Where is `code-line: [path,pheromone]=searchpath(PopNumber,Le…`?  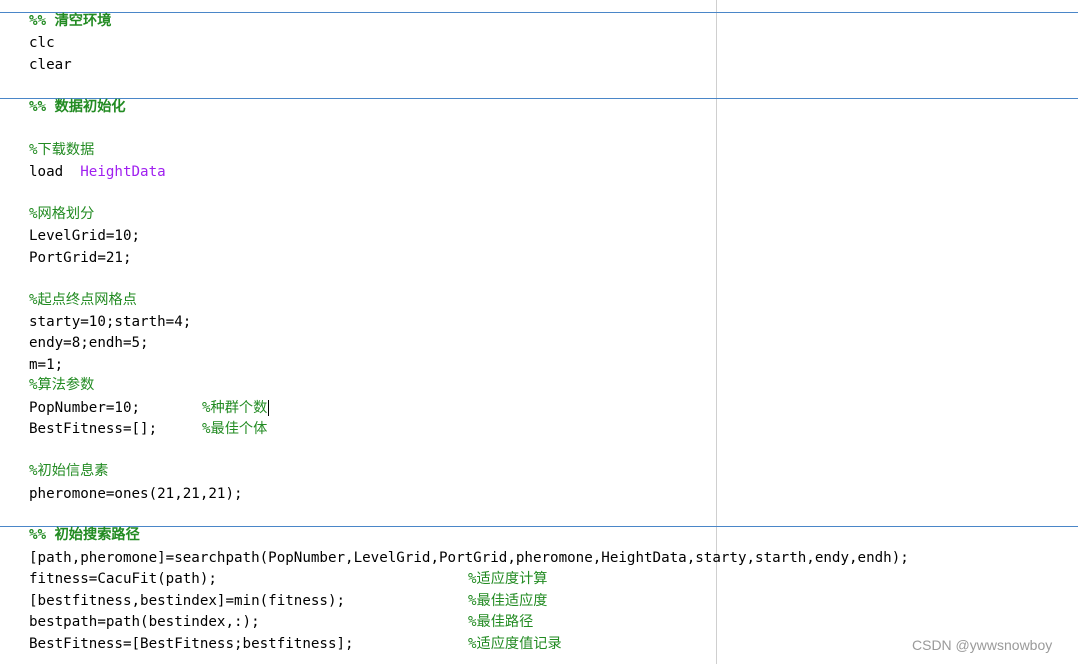 code-line: [path,pheromone]=searchpath(PopNumber,Le… is located at coordinates (469, 558).